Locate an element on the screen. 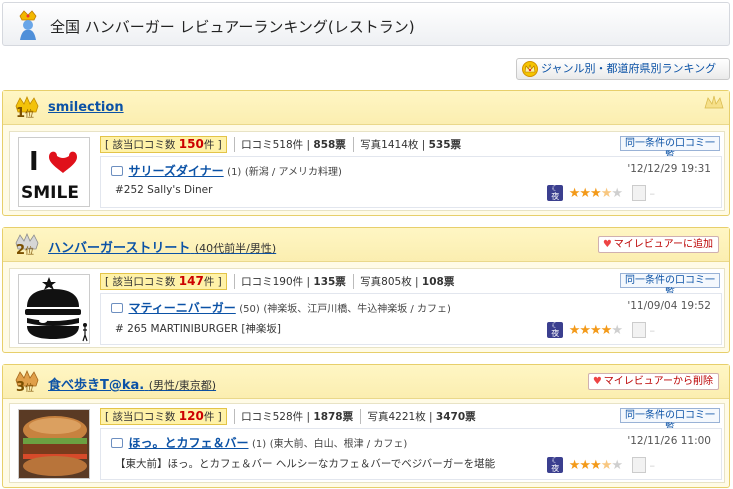 The height and width of the screenshot is (489, 733). burger-photo-image is located at coordinates (54, 444).